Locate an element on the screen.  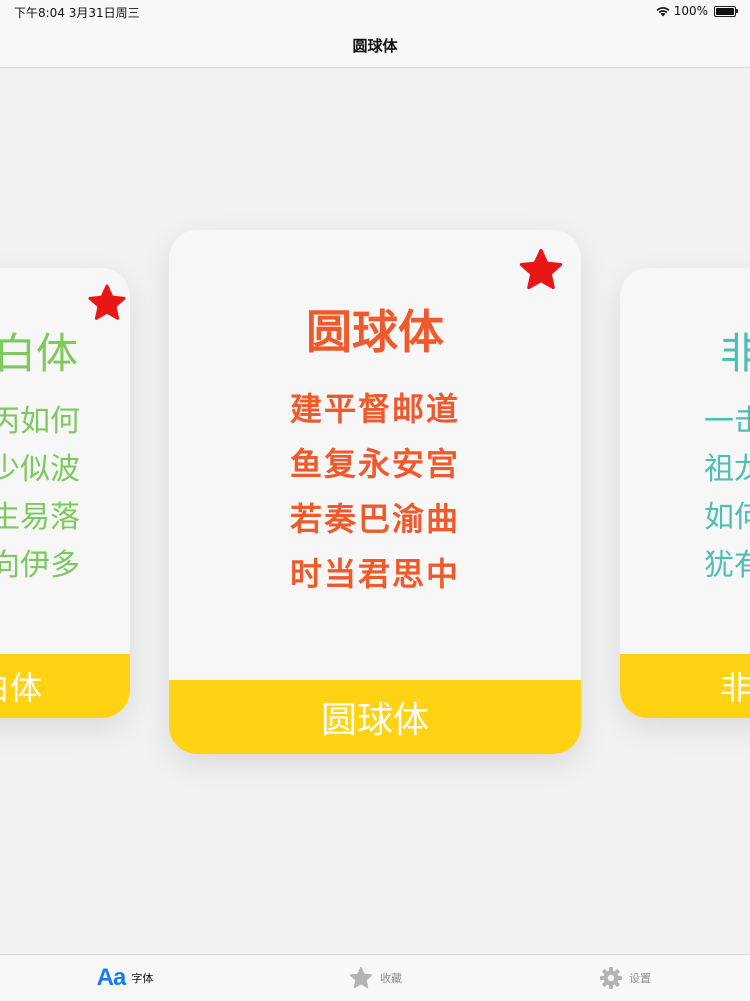
font-card-poem: 建平督邮道 鱼复永安宫 若奏巴渝曲 时当君思中 is located at coordinates (375, 492).